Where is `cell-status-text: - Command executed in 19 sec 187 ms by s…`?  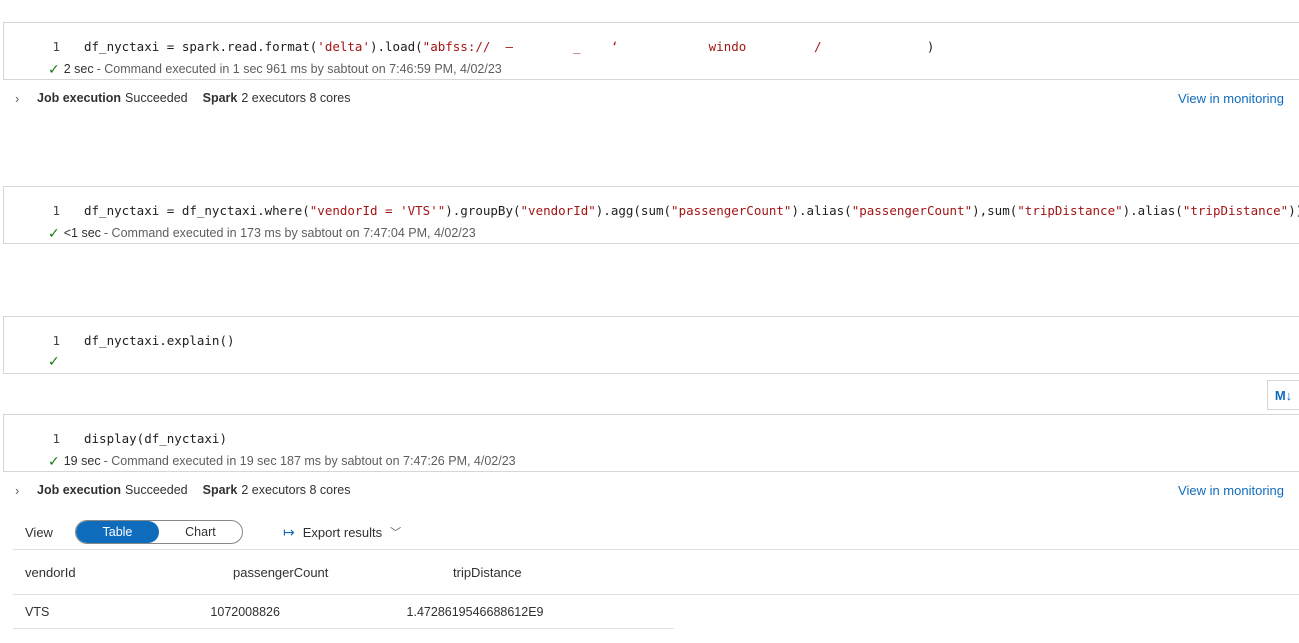 cell-status-text: - Command executed in 19 sec 187 ms by s… is located at coordinates (309, 461).